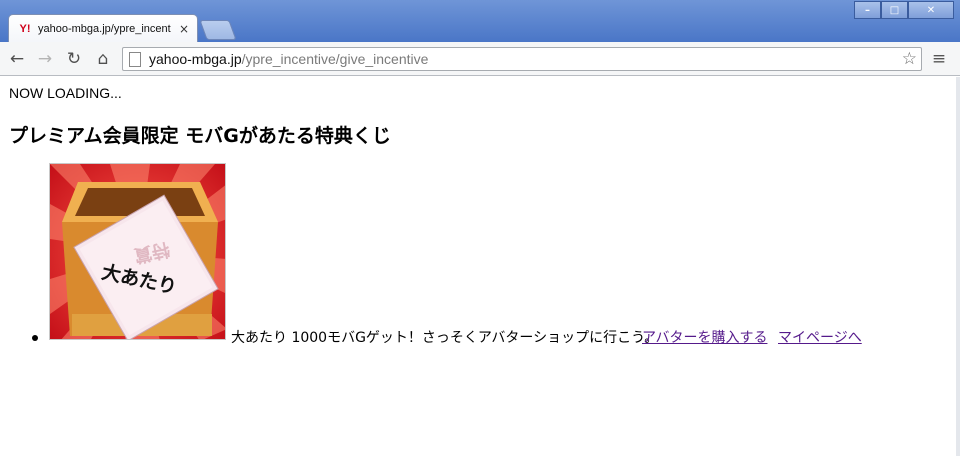 The height and width of the screenshot is (456, 960). I want to click on list-bullet, so click(35, 338).